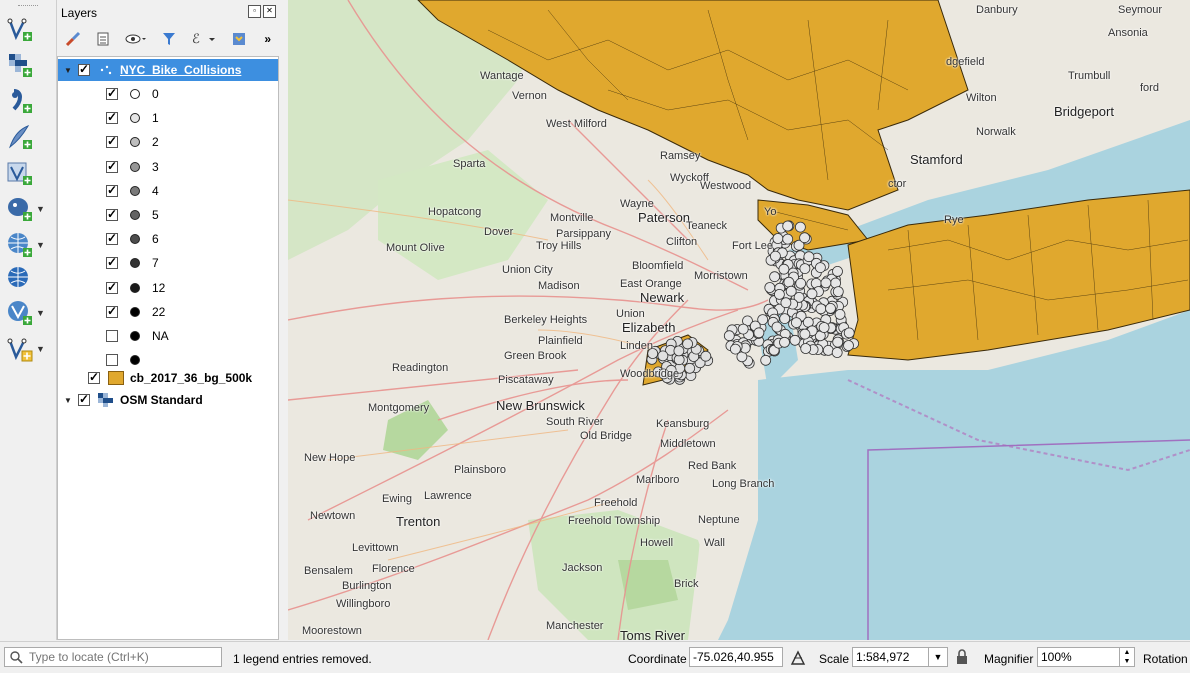 This screenshot has height=673, width=1190. Describe the element at coordinates (155, 215) in the screenshot. I see `class-label: 5` at that location.